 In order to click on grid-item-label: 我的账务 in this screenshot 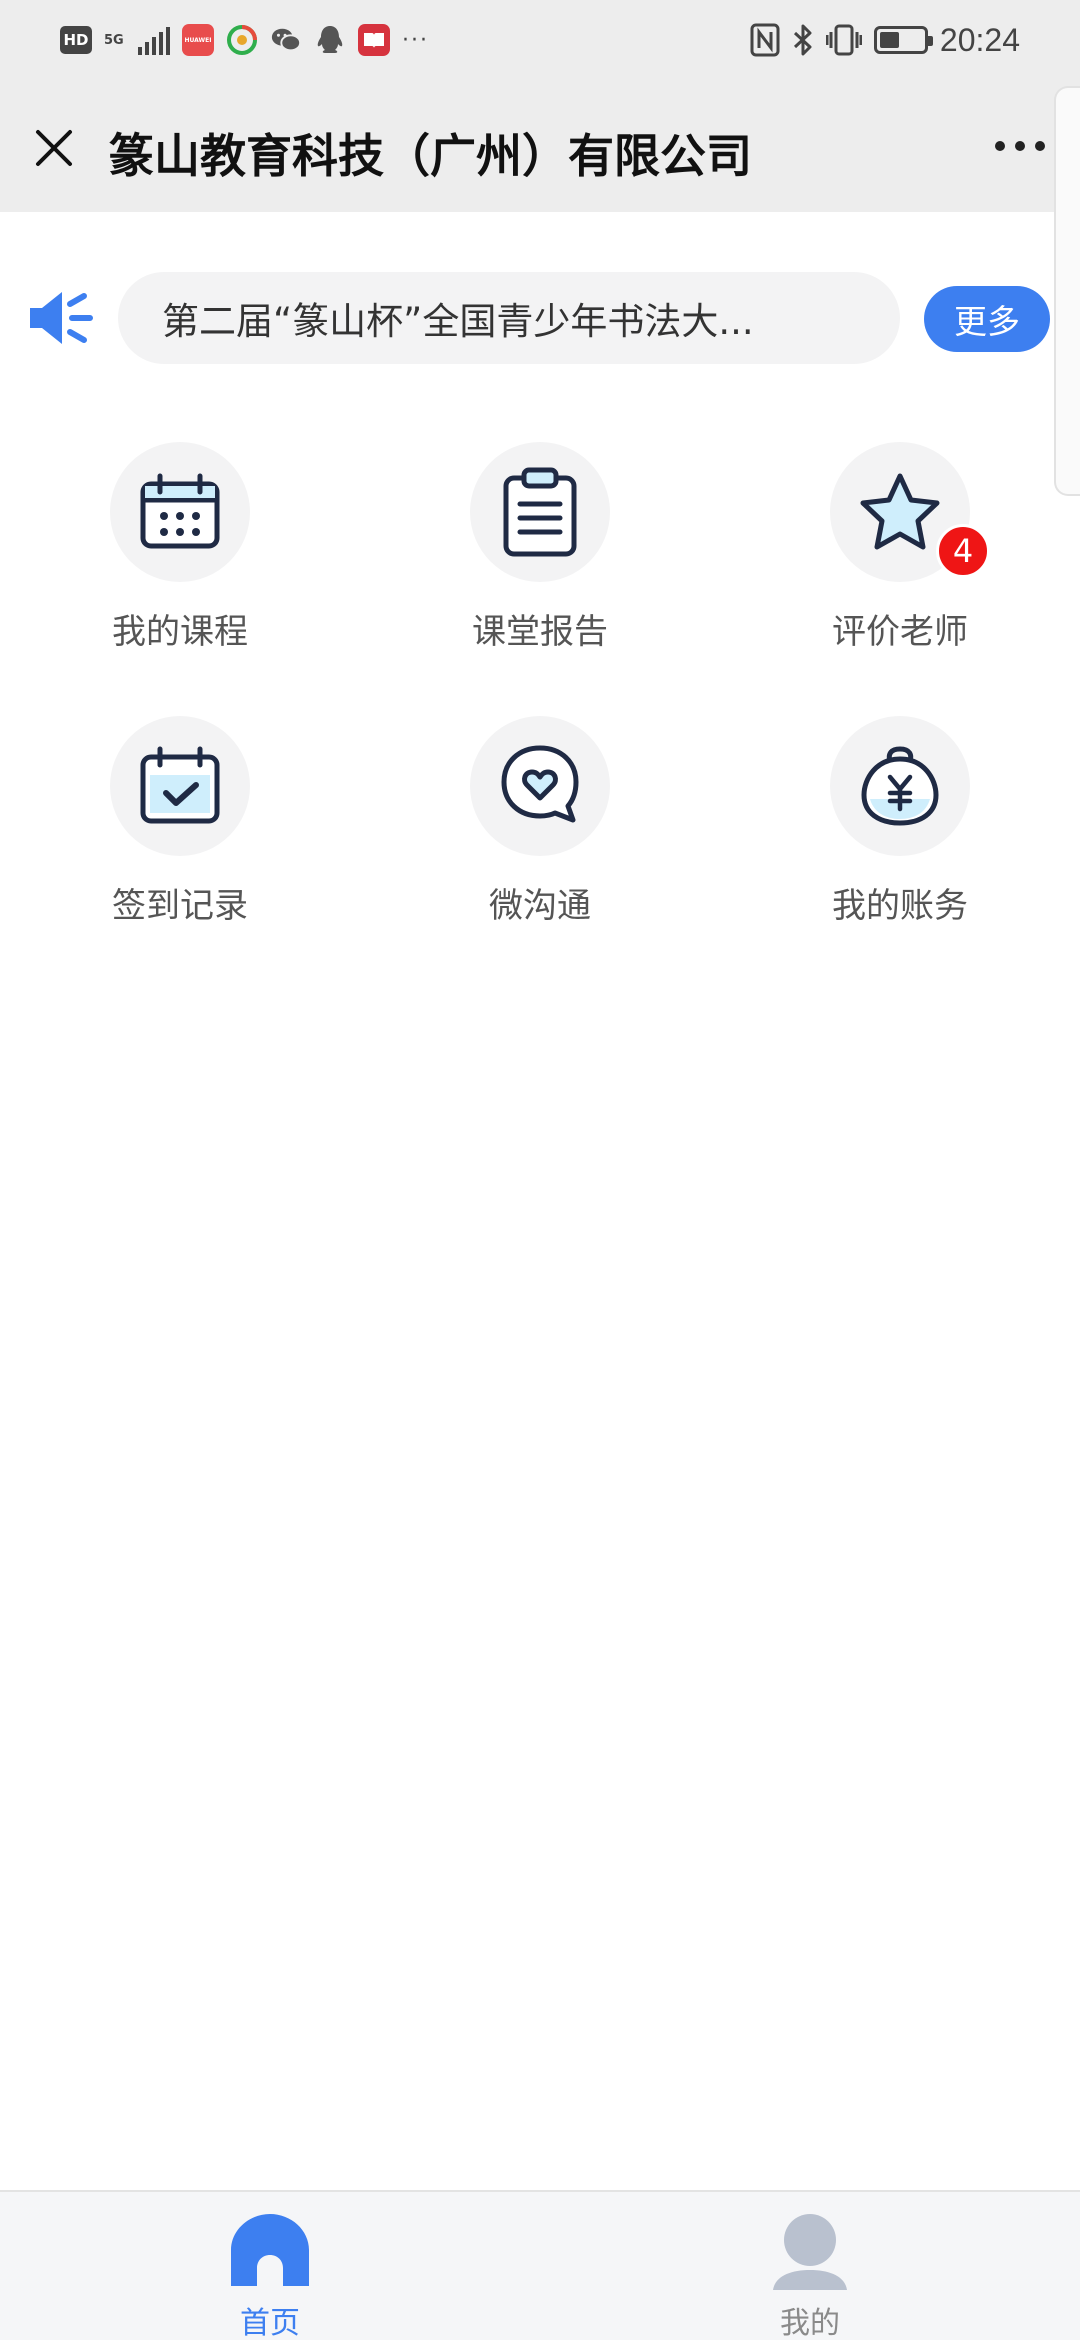, I will do `click(900, 906)`.